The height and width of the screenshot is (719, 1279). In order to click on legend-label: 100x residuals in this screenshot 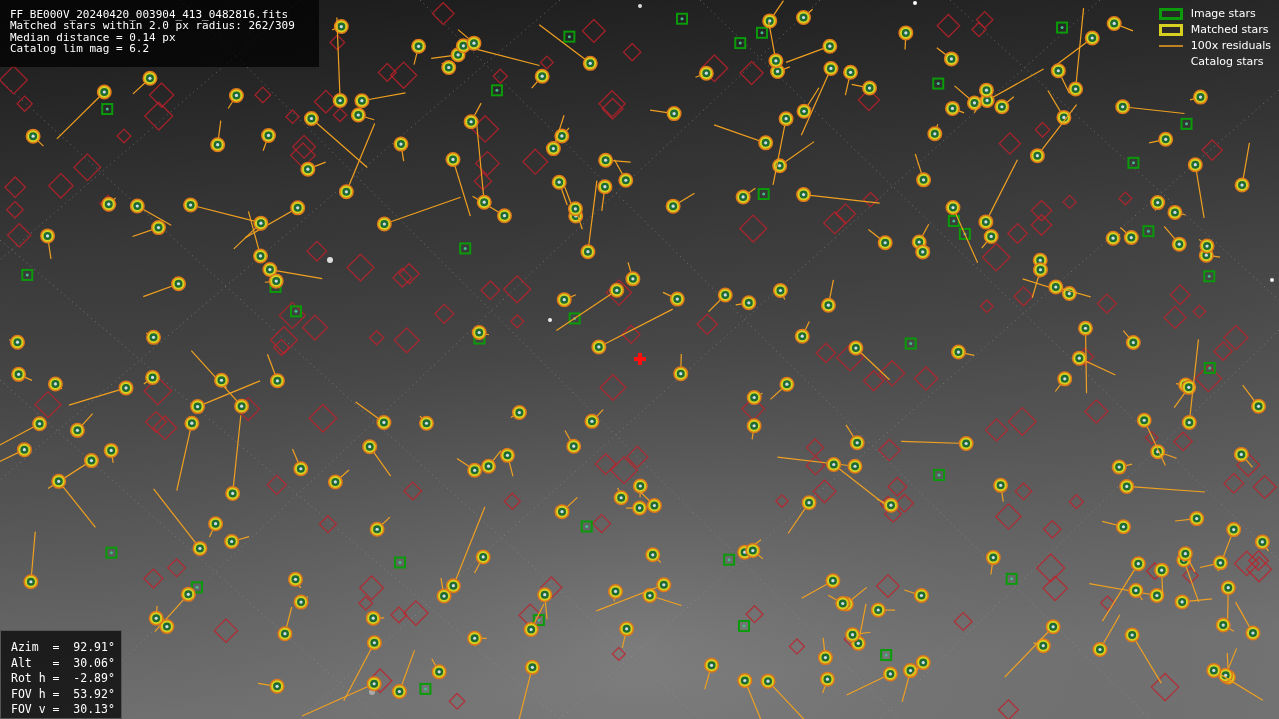, I will do `click(1230, 45)`.